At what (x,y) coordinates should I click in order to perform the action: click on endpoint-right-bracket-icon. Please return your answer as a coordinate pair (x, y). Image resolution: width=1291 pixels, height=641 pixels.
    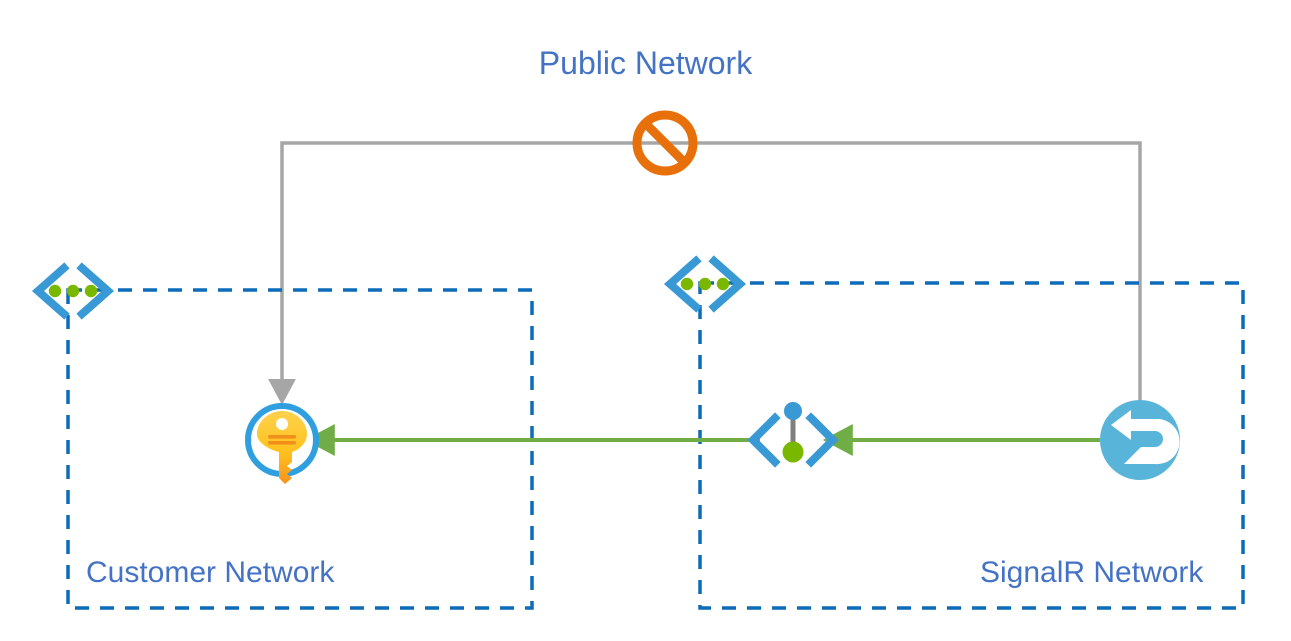
    Looking at the image, I should click on (822, 440).